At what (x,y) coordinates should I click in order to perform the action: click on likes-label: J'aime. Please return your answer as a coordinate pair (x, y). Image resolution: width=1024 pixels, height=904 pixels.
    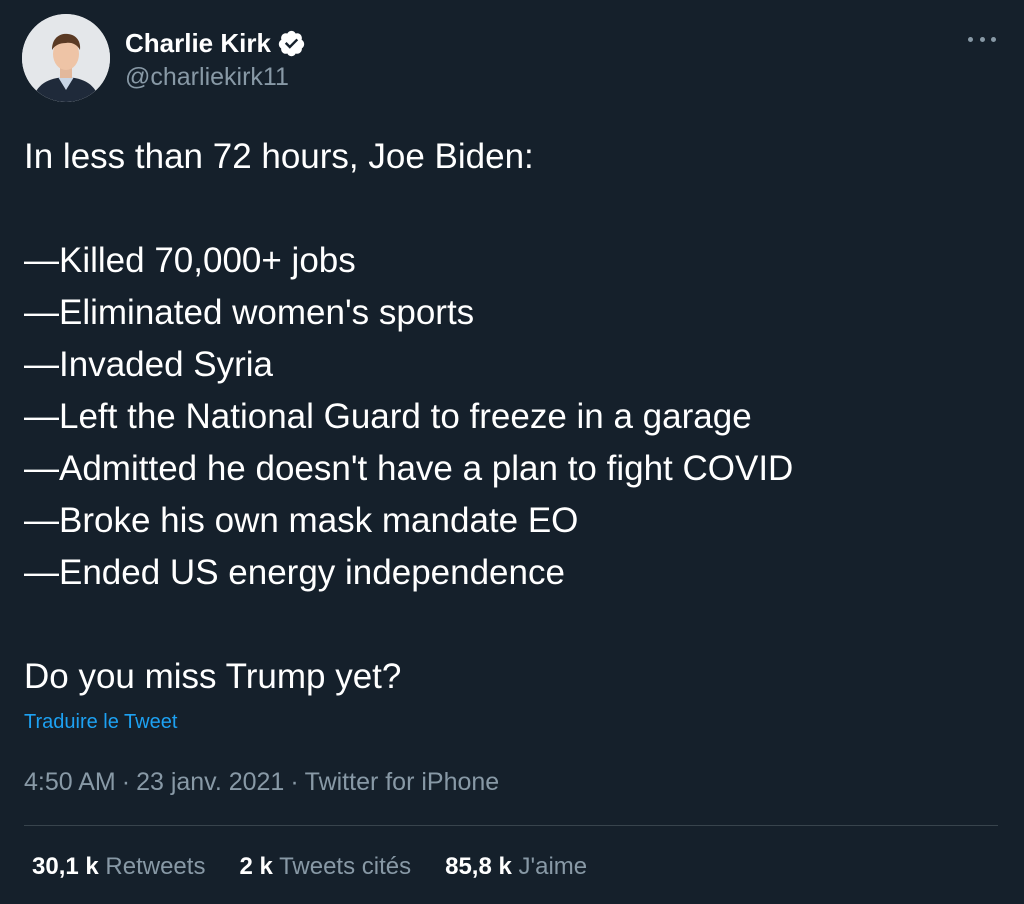
    Looking at the image, I should click on (553, 866).